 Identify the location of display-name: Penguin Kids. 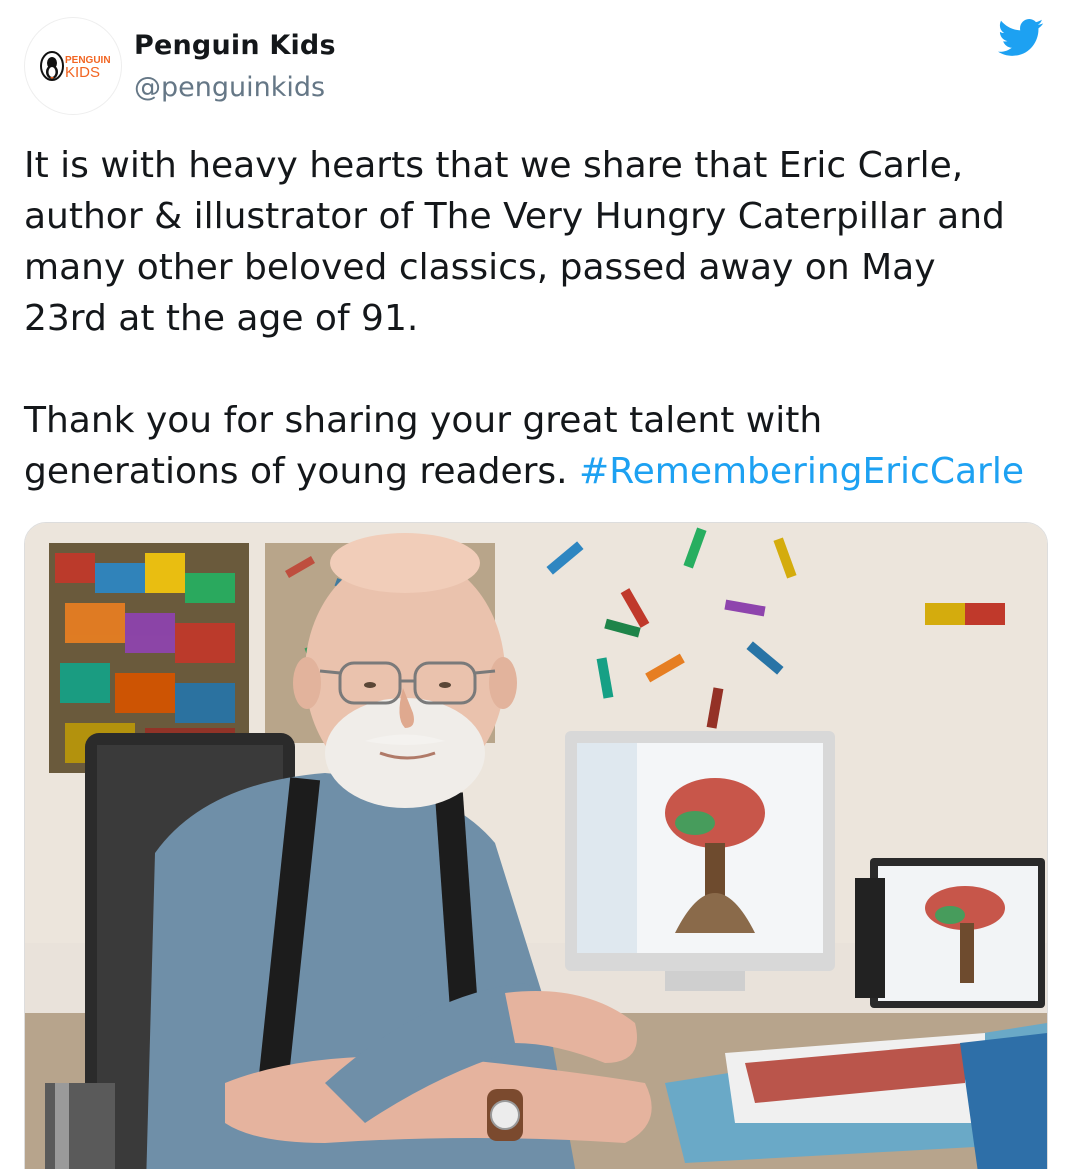
(235, 45).